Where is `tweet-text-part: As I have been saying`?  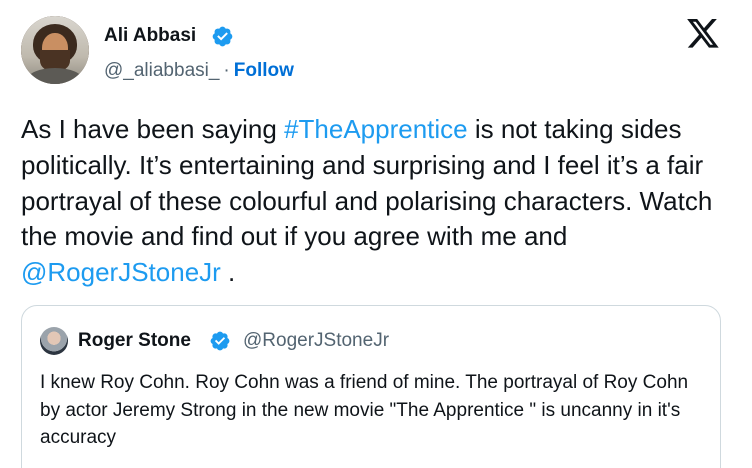 tweet-text-part: As I have been saying is located at coordinates (153, 129).